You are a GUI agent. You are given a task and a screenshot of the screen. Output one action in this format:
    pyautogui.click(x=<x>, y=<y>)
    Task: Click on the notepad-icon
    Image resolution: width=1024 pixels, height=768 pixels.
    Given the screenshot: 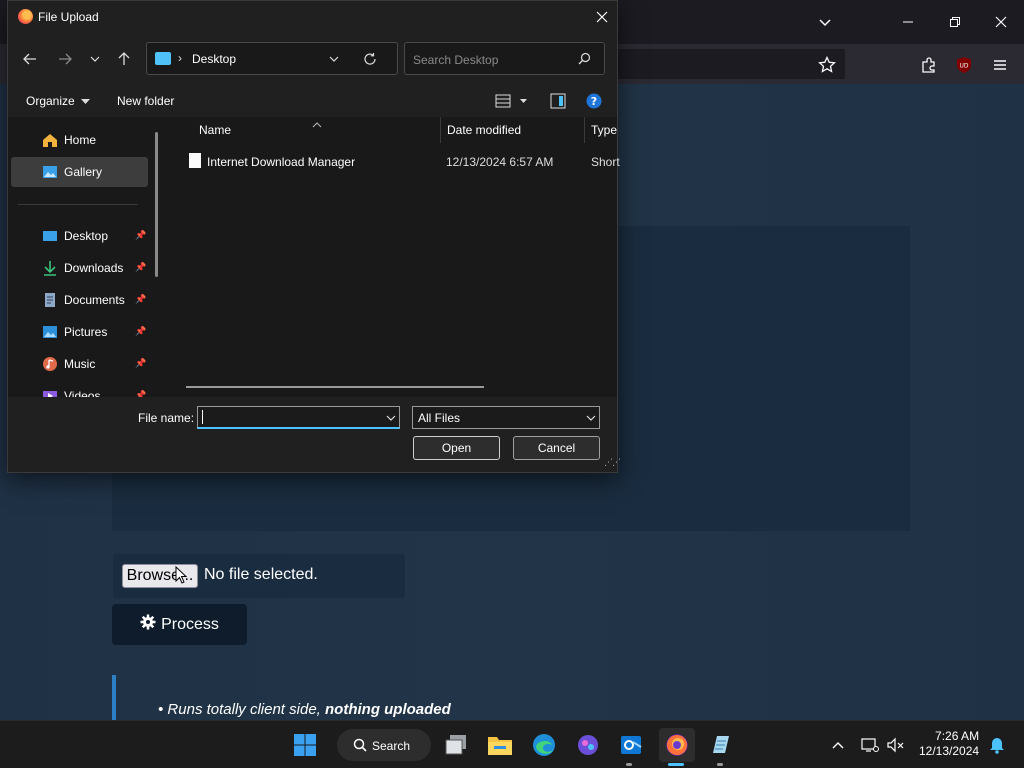 What is the action you would take?
    pyautogui.click(x=720, y=745)
    